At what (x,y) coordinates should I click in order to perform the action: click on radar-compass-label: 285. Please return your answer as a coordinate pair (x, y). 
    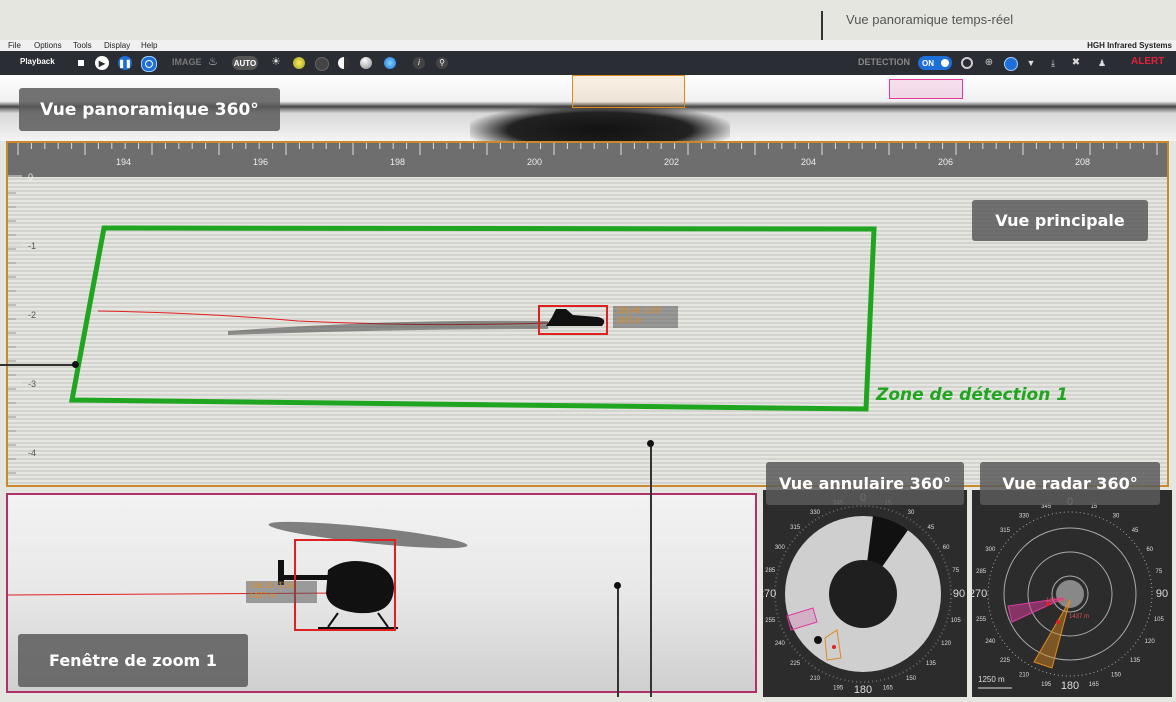
    Looking at the image, I should click on (981, 572).